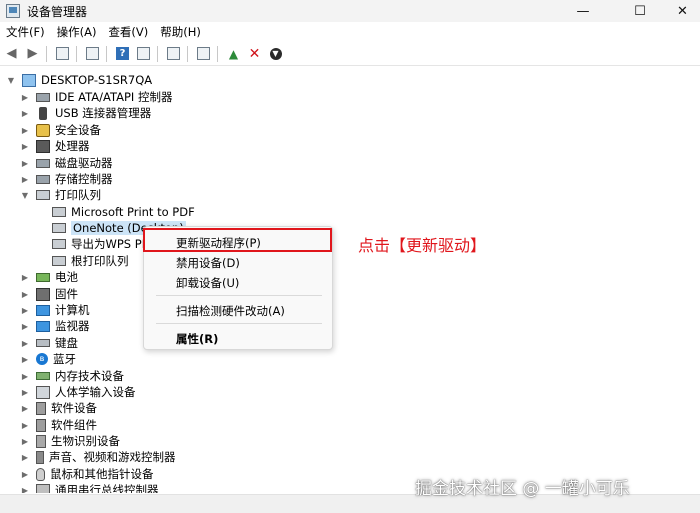  What do you see at coordinates (96, 97) in the screenshot?
I see `tree-category-ide: ▶ IDE ATA/ATAPI 控制器` at bounding box center [96, 97].